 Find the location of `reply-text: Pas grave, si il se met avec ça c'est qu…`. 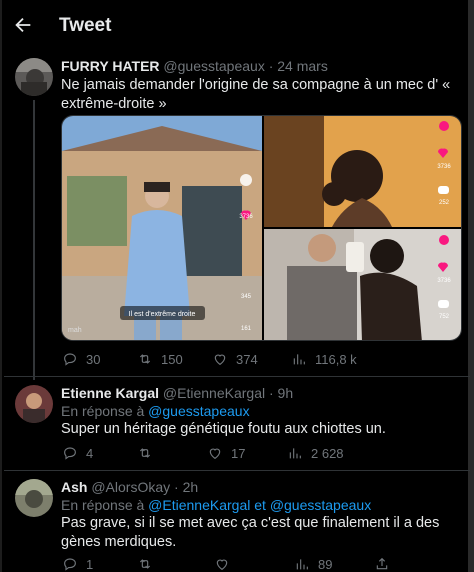

reply-text: Pas grave, si il se met avec ça c'est qu… is located at coordinates (250, 532).